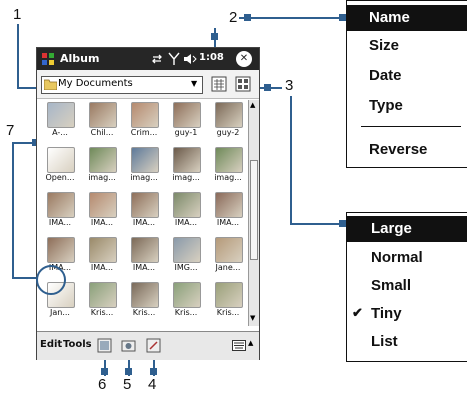 The image size is (467, 396). I want to click on edit-menu: Edit, so click(51, 344).